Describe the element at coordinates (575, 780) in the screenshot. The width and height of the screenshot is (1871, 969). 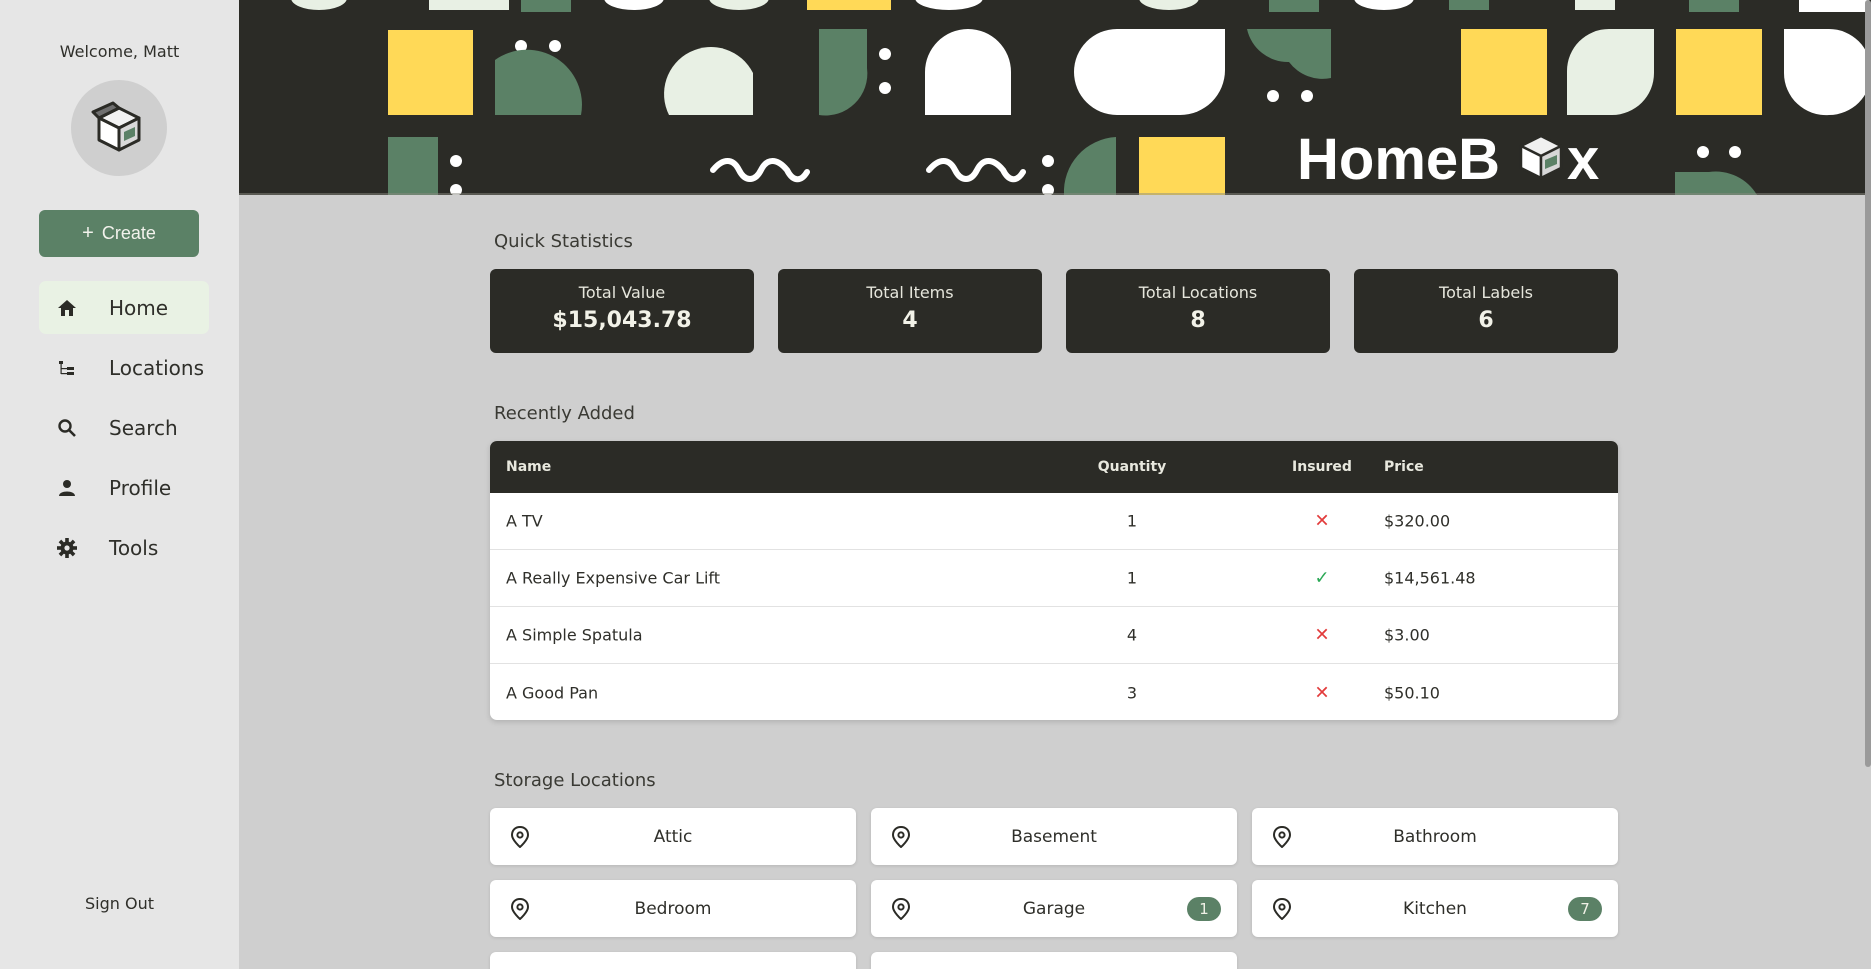
I see `storage-locations-title: Storage Locations` at that location.